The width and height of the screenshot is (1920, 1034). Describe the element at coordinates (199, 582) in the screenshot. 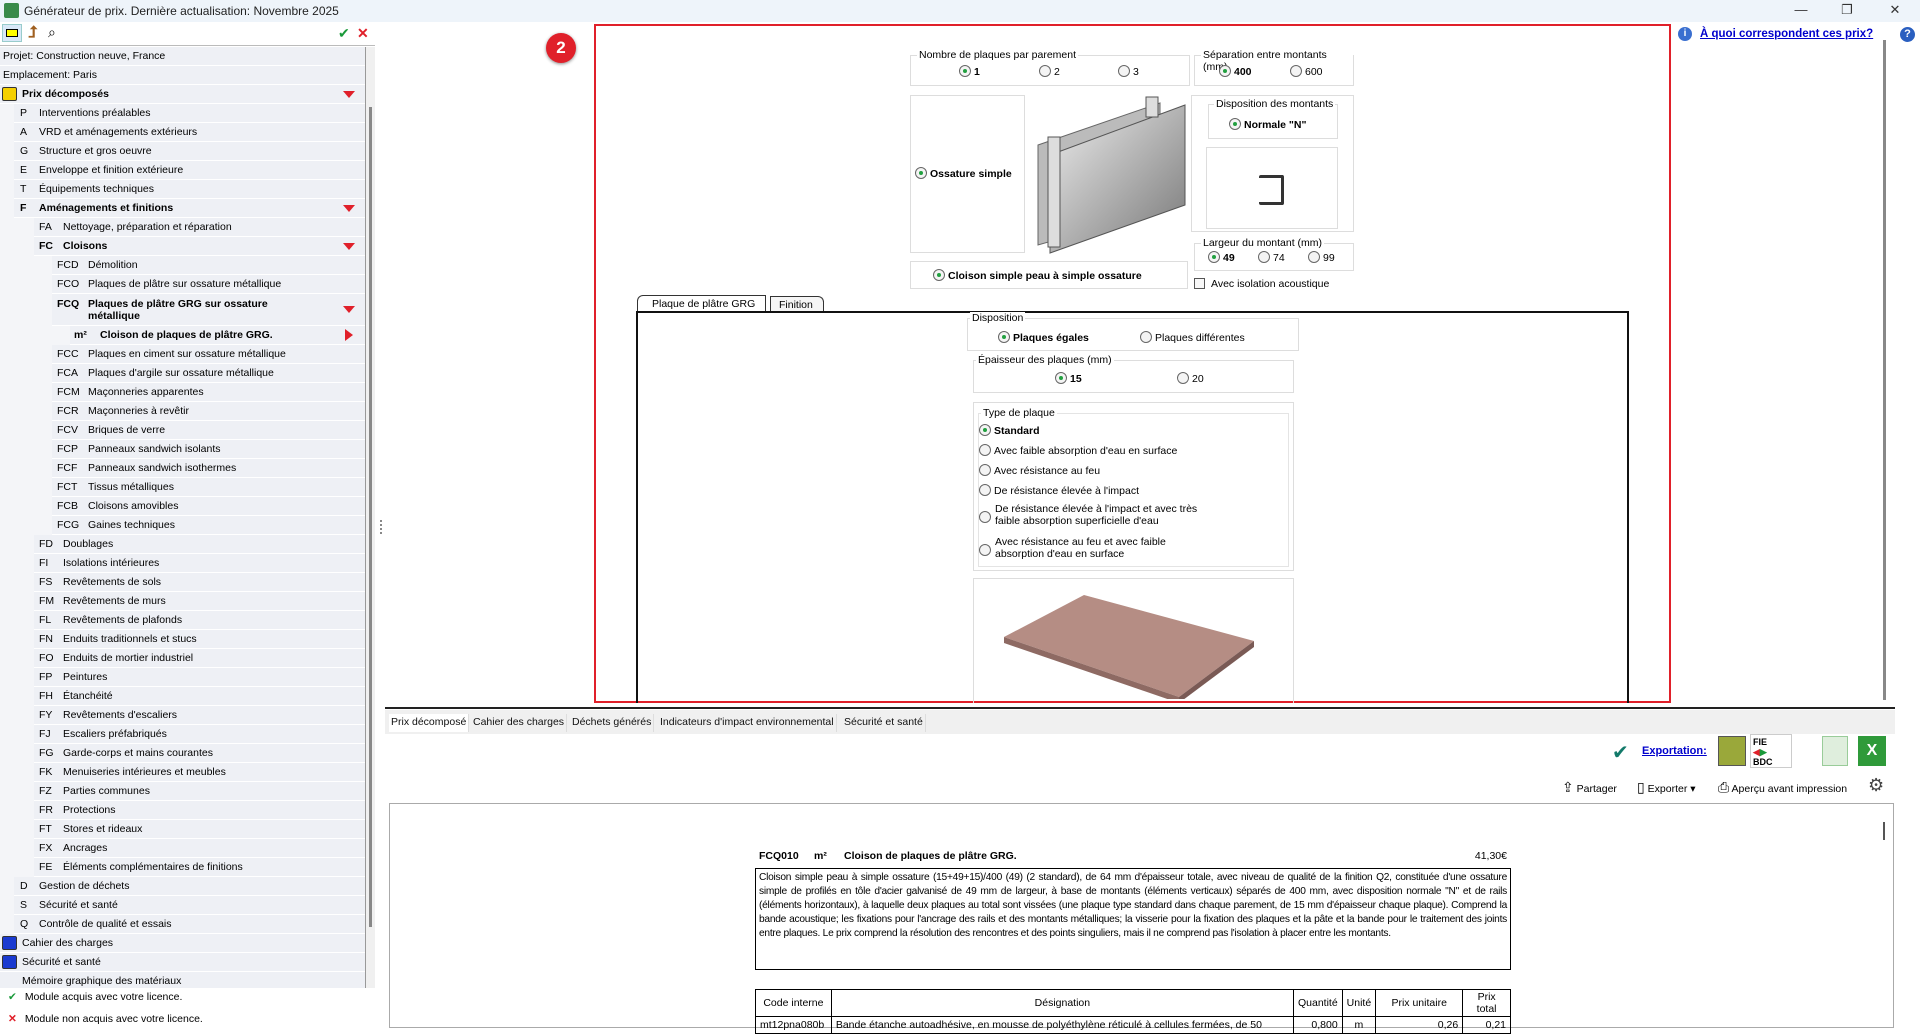

I see `tree-item-fs: FS Revêtements de sols` at that location.